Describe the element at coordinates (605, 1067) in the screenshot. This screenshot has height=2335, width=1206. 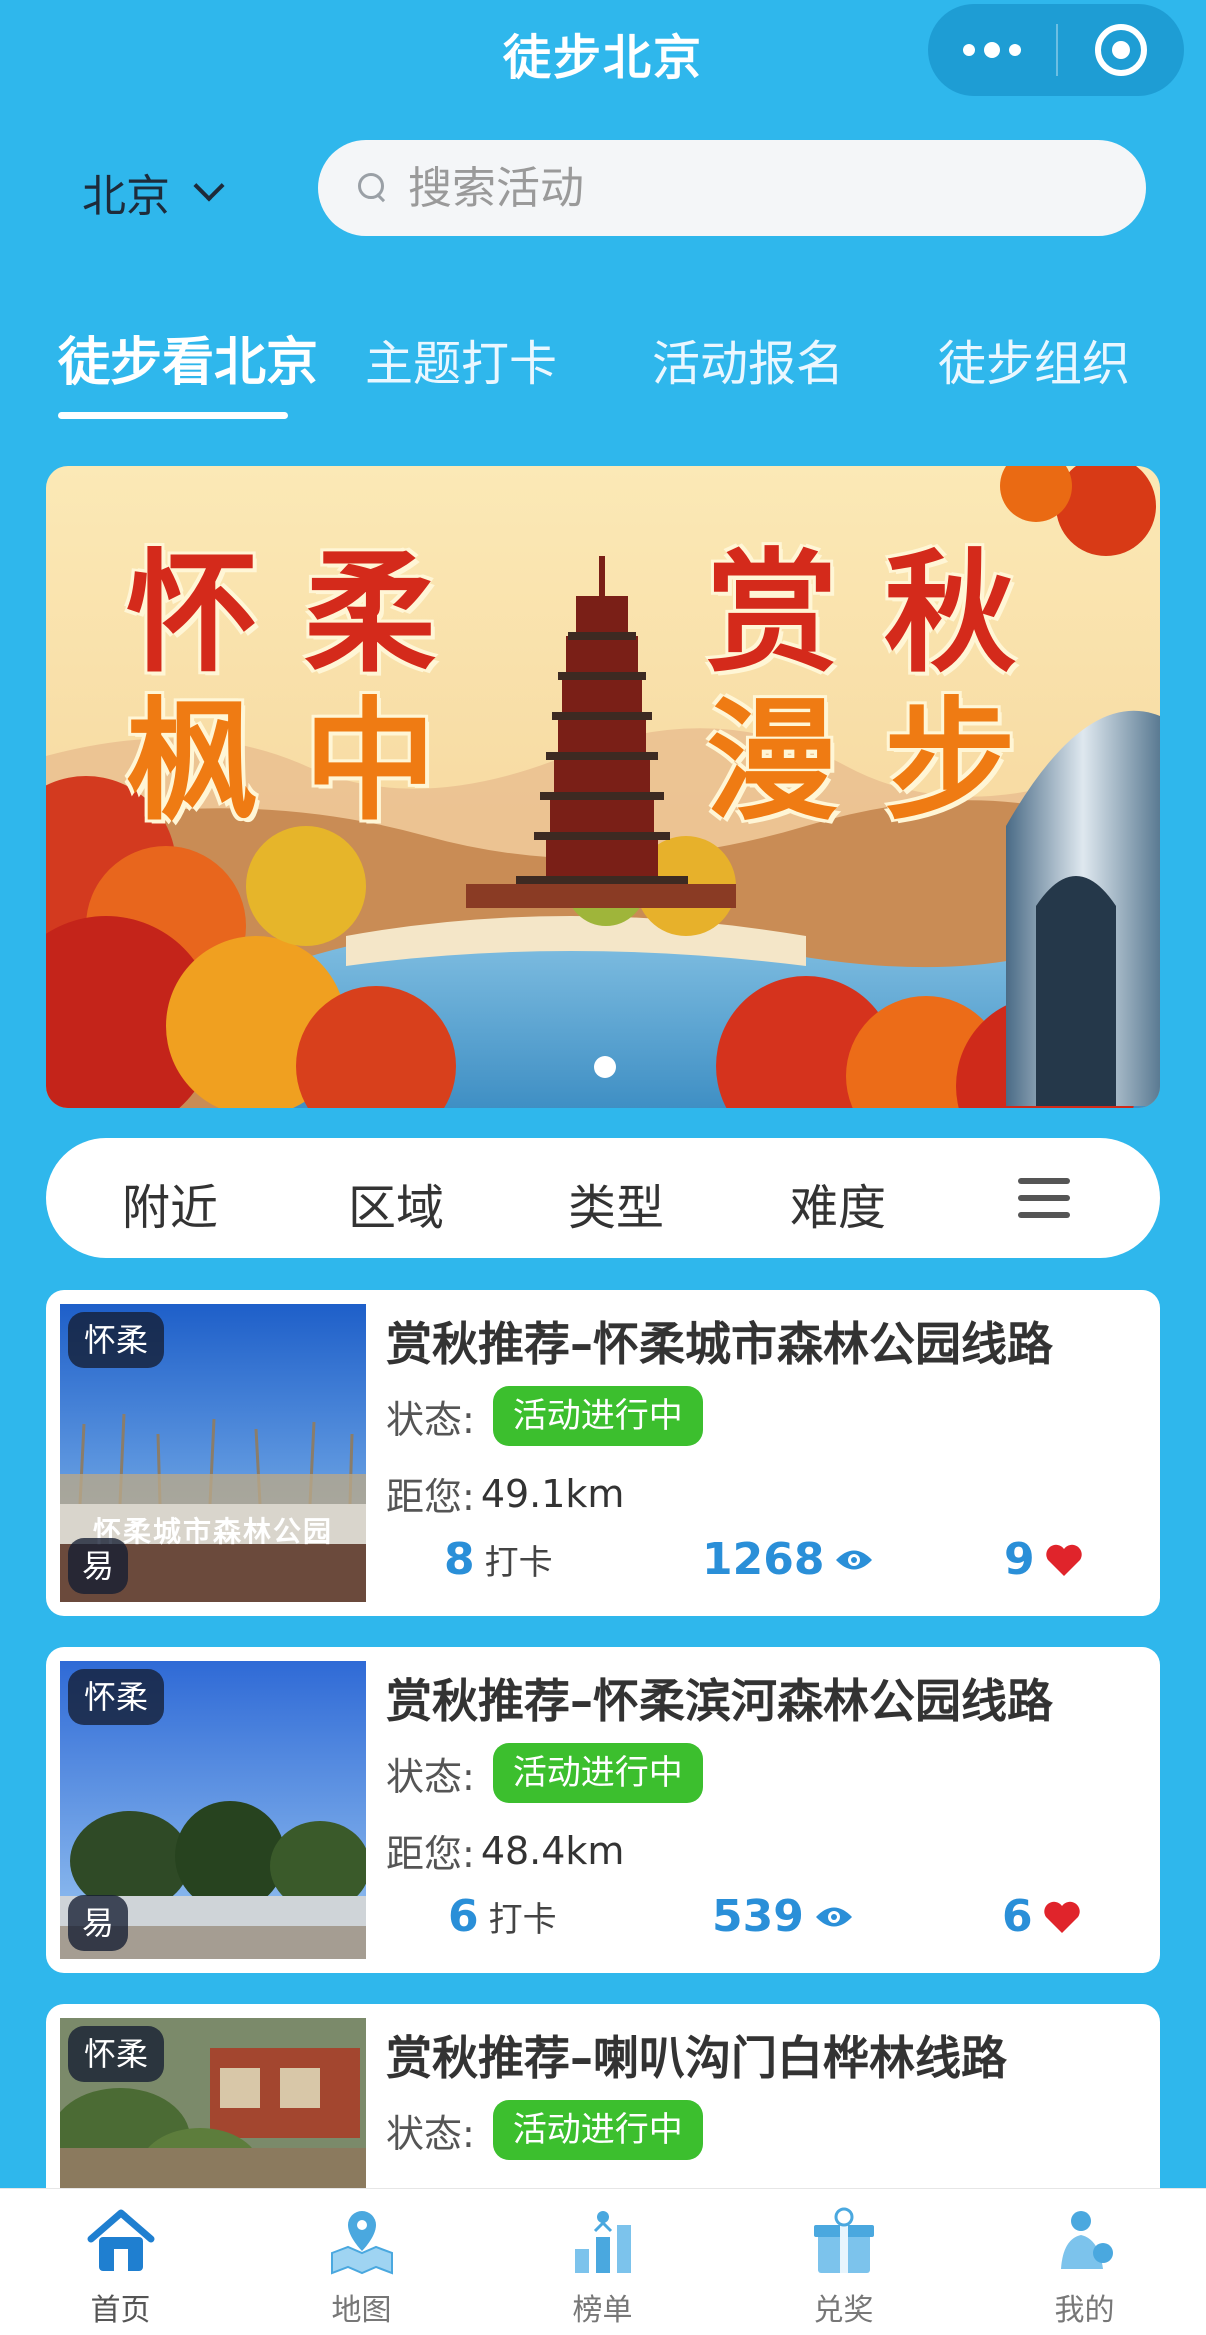
I see `carousel-dot` at that location.